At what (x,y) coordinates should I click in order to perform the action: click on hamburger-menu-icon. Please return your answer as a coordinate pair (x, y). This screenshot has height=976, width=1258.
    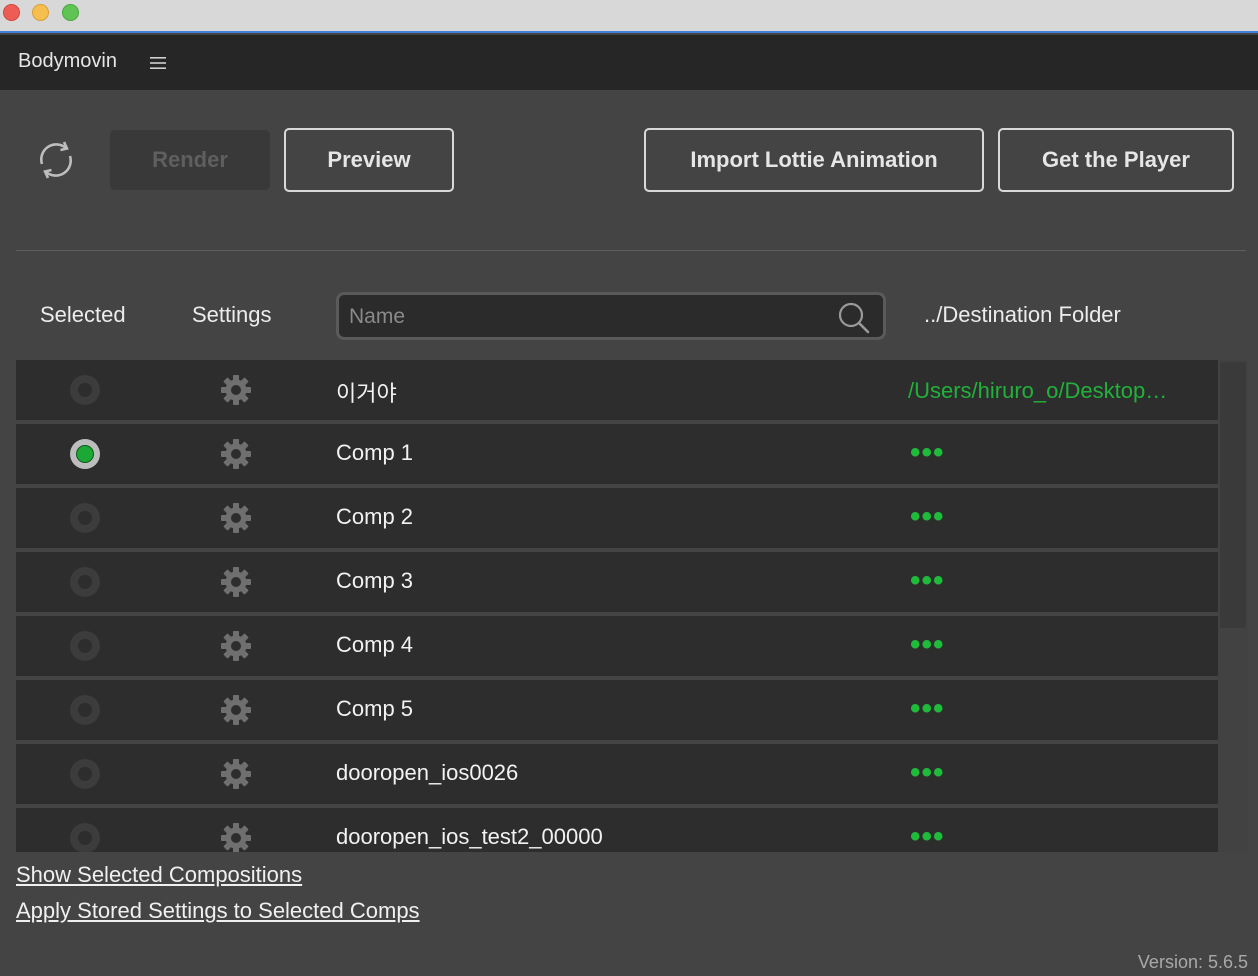
    Looking at the image, I should click on (158, 63).